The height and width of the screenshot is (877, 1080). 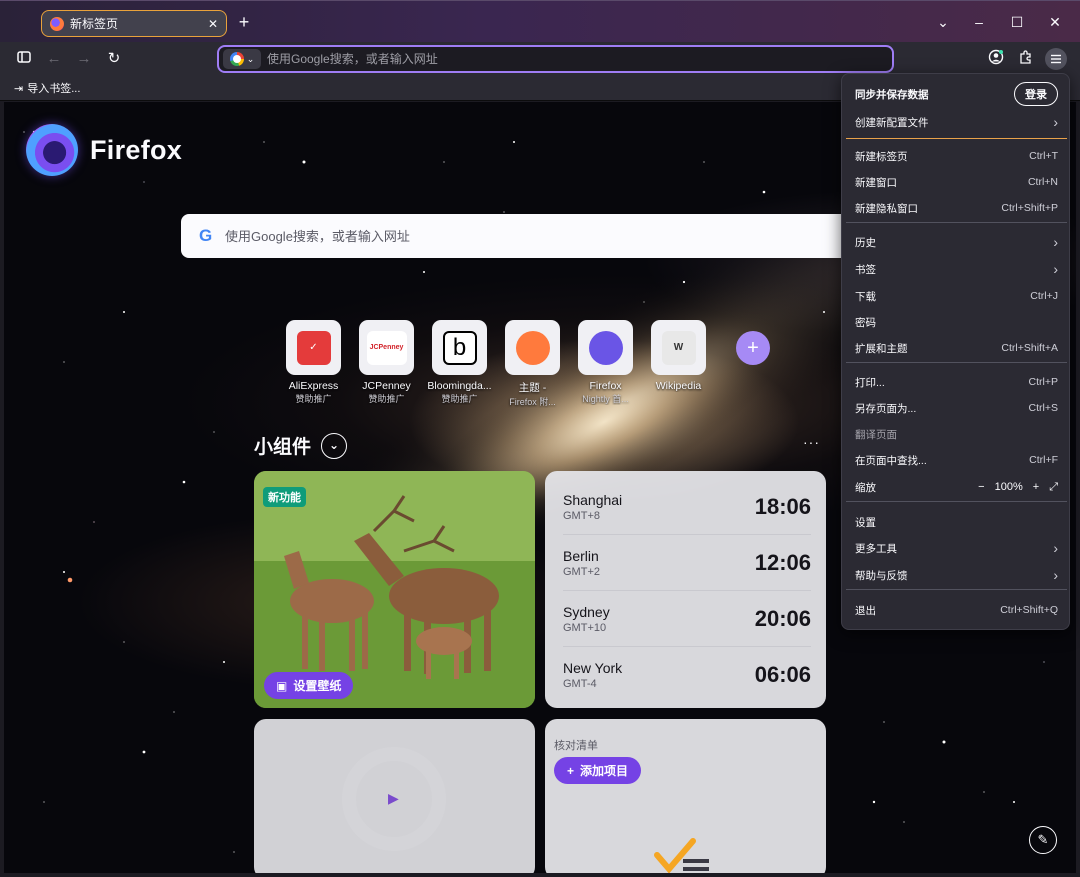 I want to click on fullscreen-icon: ⤢, so click(x=1053, y=487).